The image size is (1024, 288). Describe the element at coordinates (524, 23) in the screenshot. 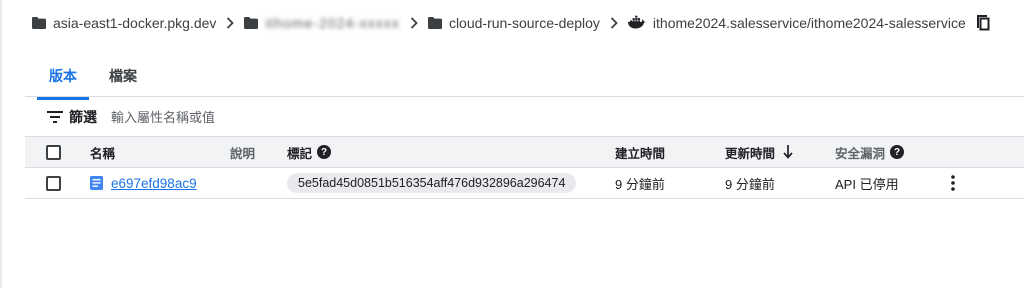

I see `breadcrumb-label: cloud-run-source-deploy` at that location.